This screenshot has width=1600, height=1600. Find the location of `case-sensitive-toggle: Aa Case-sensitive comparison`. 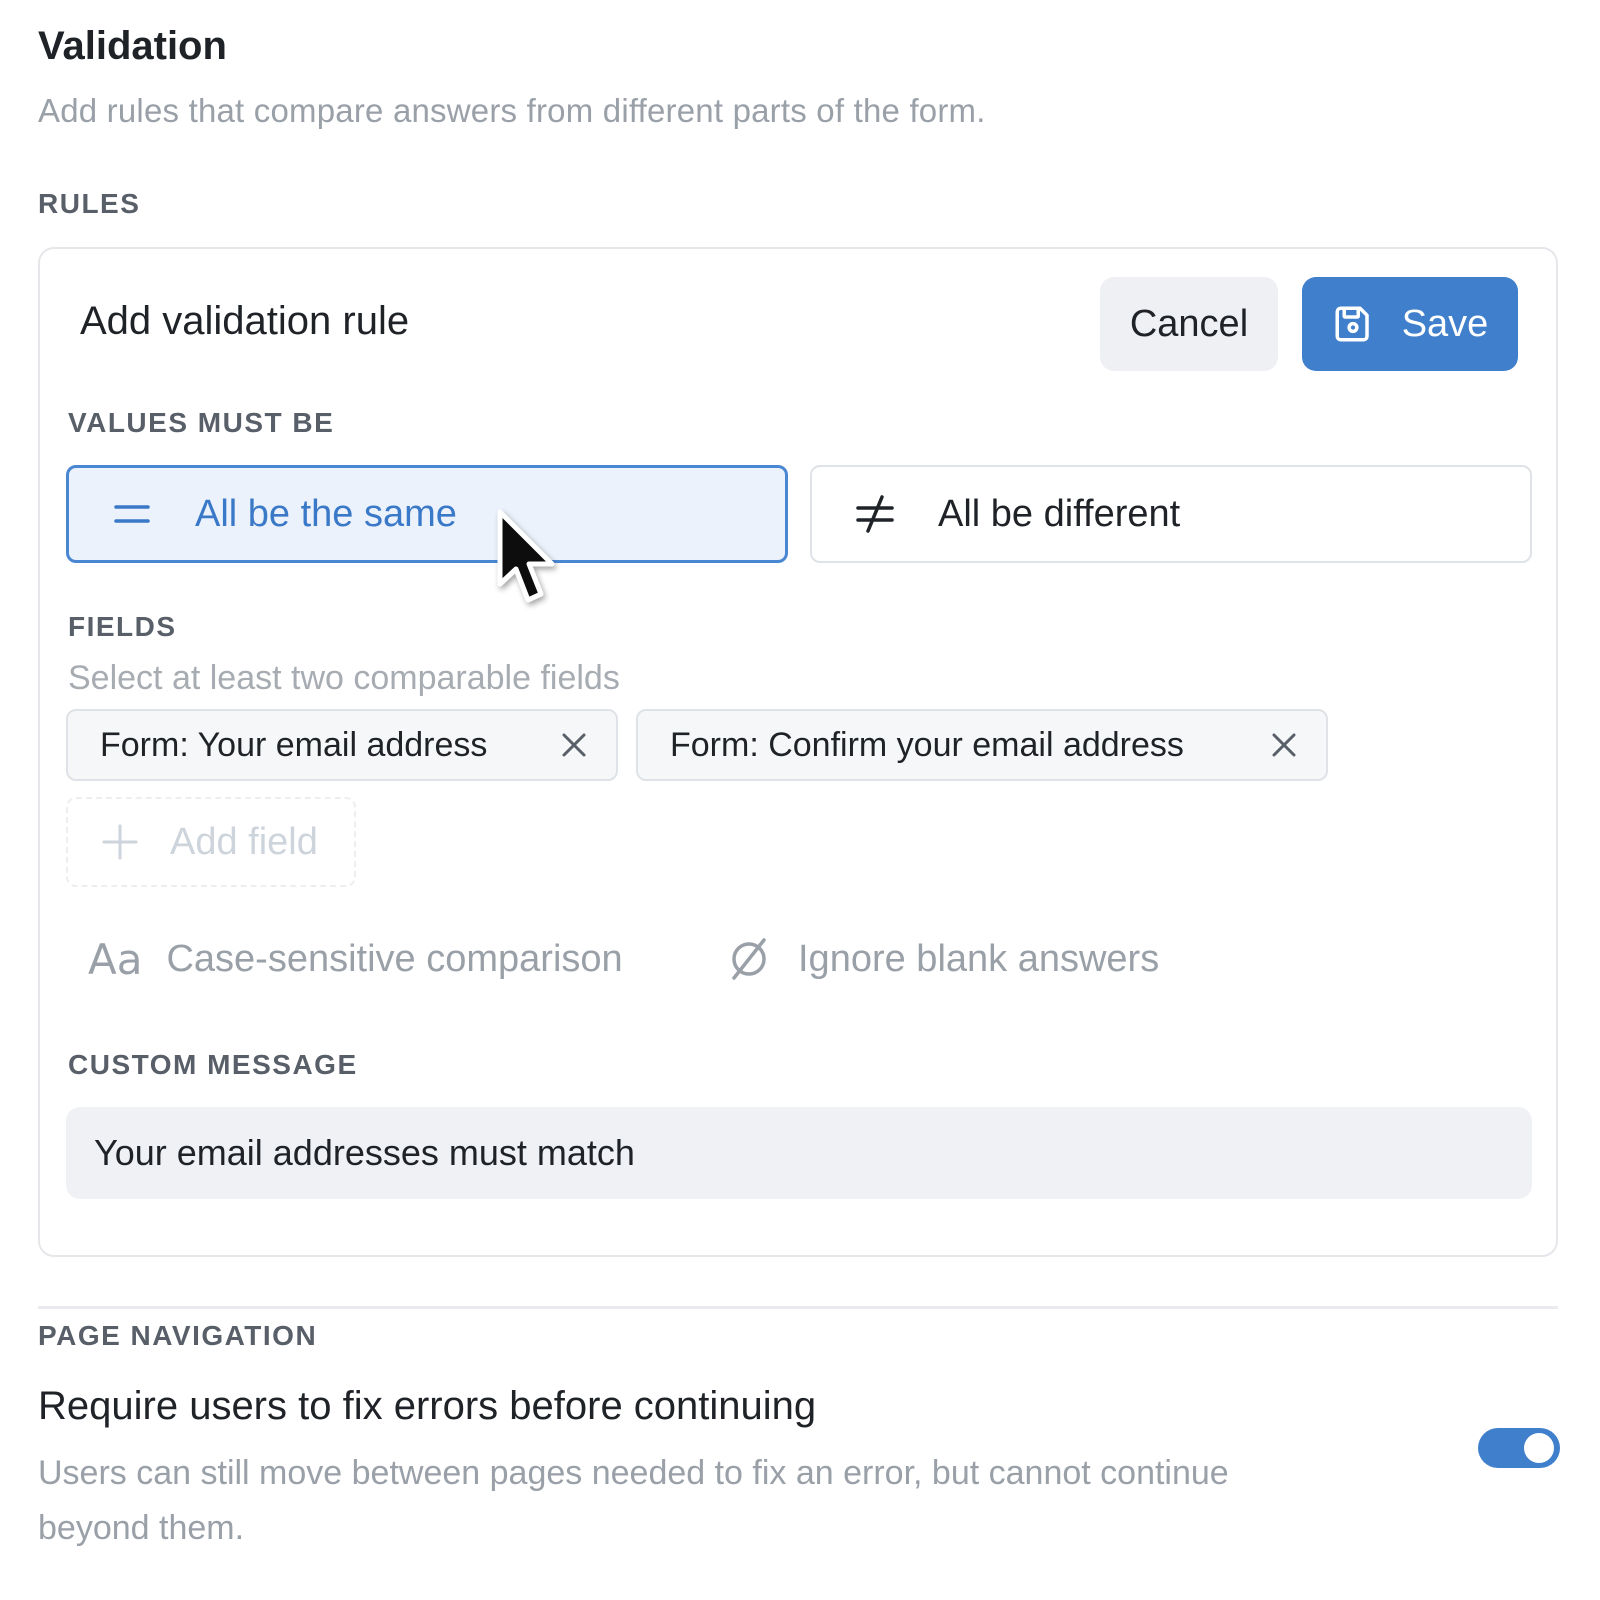

case-sensitive-toggle: Aa Case-sensitive comparison is located at coordinates (355, 959).